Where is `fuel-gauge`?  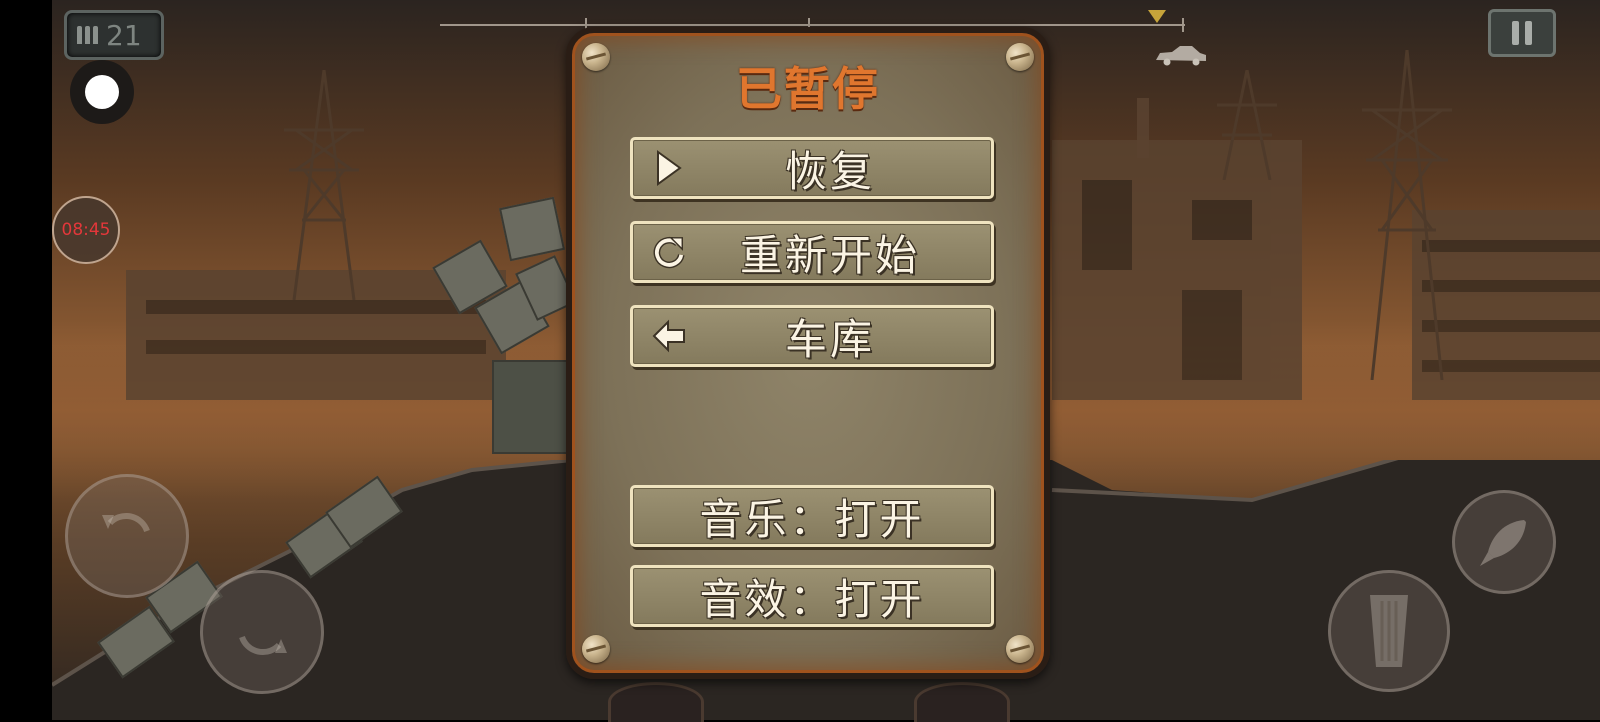 fuel-gauge is located at coordinates (962, 702).